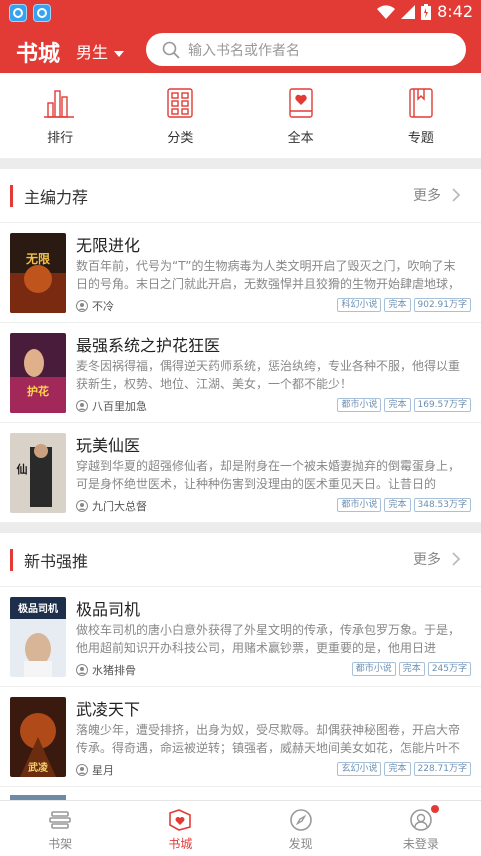 This screenshot has height=856, width=481. Describe the element at coordinates (301, 828) in the screenshot. I see `bottomnav-discover: 发现` at that location.